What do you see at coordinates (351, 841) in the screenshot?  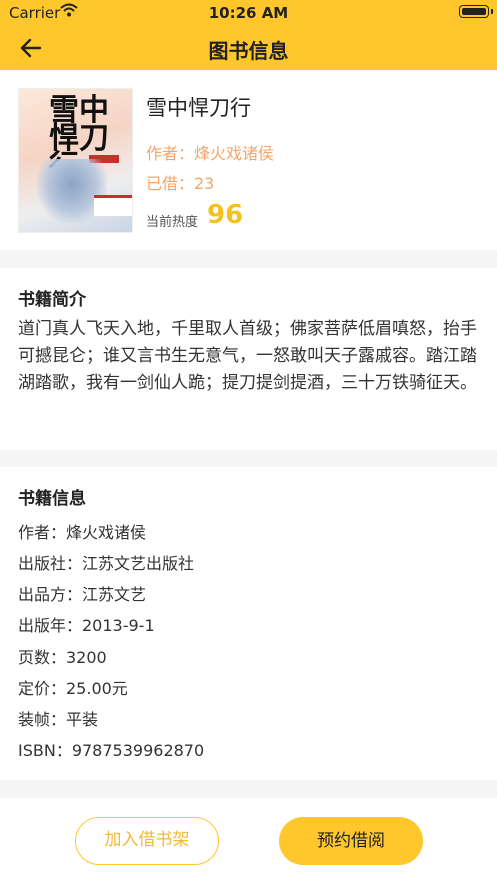 I see `reserve-borrow-button: 预约借阅` at bounding box center [351, 841].